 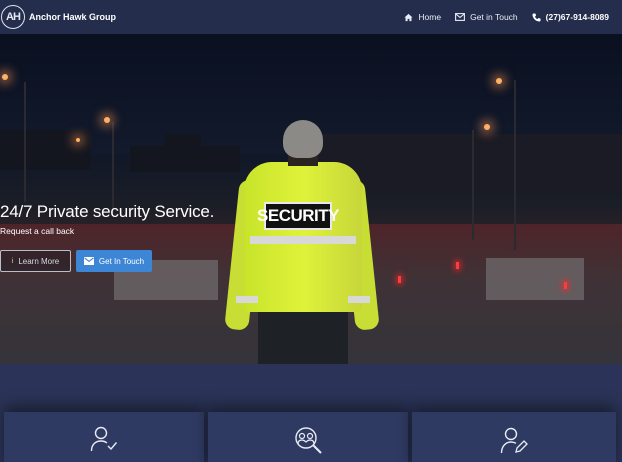 What do you see at coordinates (577, 17) in the screenshot?
I see `nav-link-label: (27)67-914-8089` at bounding box center [577, 17].